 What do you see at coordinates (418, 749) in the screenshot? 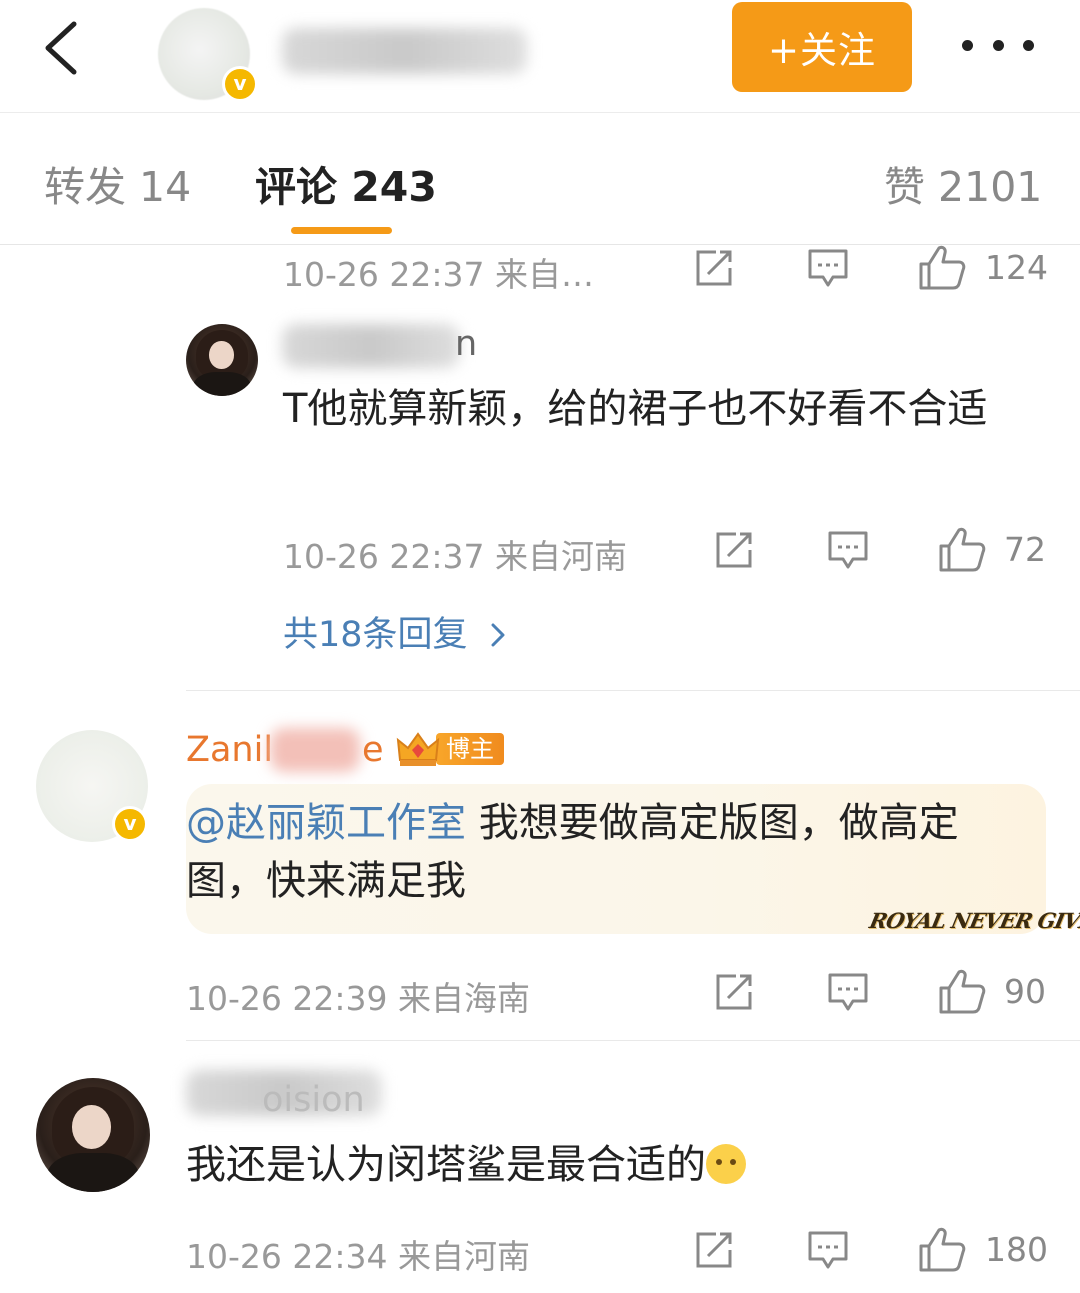
I see `crown-icon` at bounding box center [418, 749].